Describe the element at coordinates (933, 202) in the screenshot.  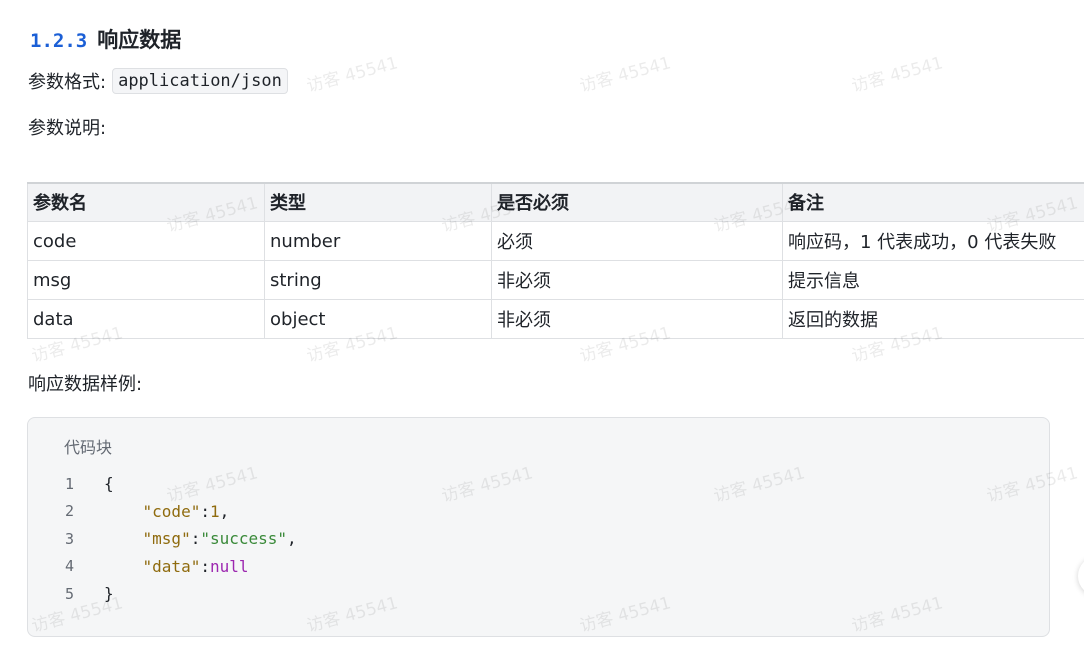
I see `header-remark: 备注` at that location.